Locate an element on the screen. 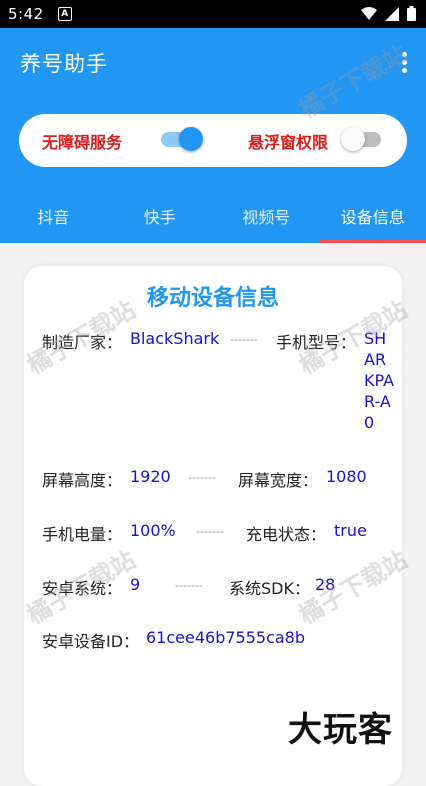 The image size is (426, 786). android-version-value: 9 is located at coordinates (135, 584).